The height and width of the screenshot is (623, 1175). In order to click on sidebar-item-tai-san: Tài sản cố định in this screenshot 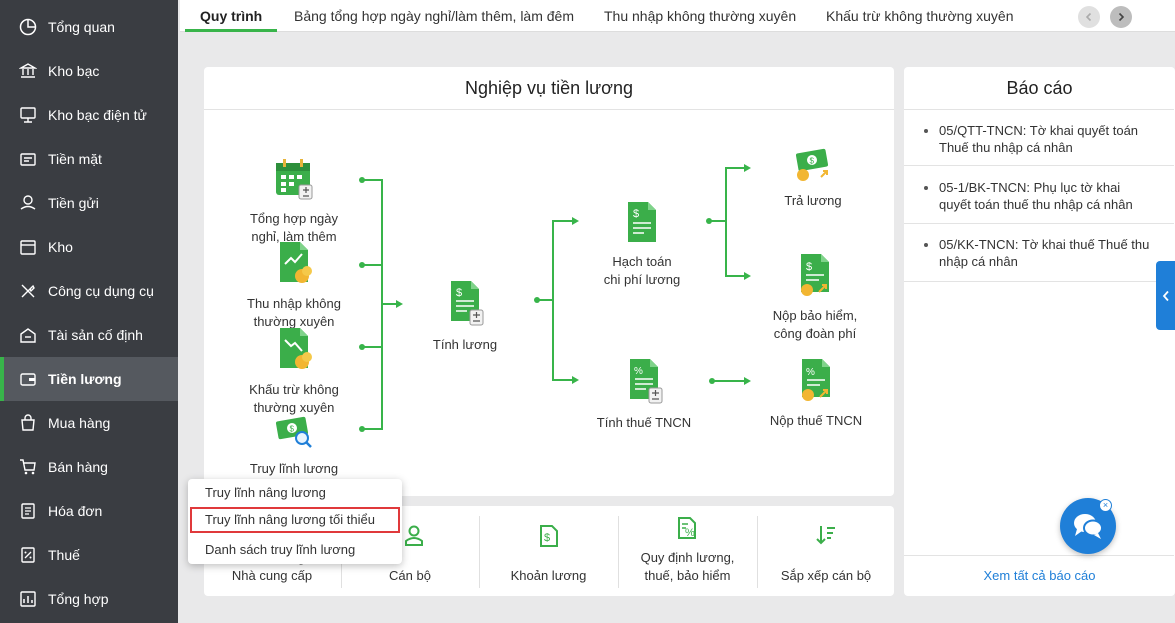, I will do `click(89, 335)`.